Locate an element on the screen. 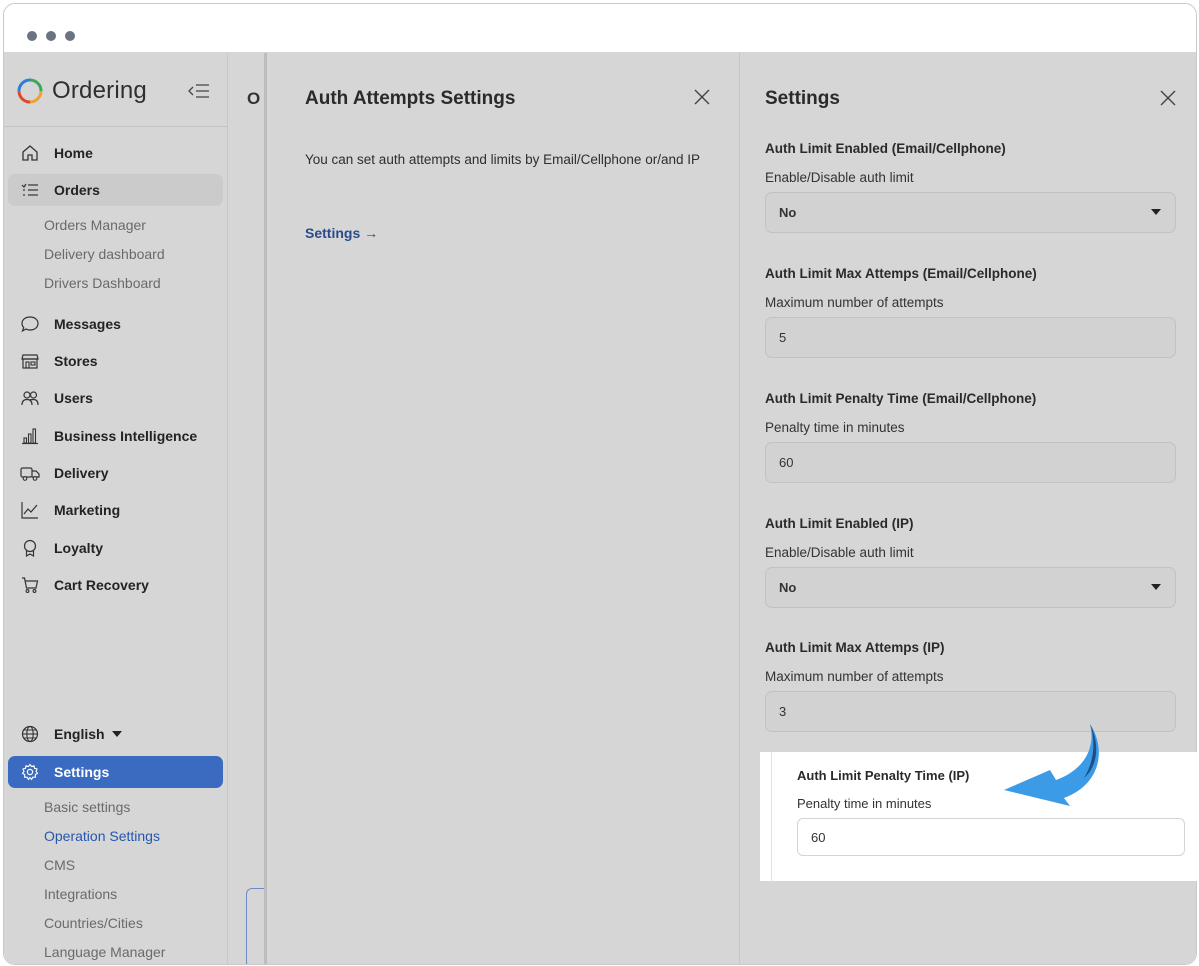  truck-icon is located at coordinates (30, 473).